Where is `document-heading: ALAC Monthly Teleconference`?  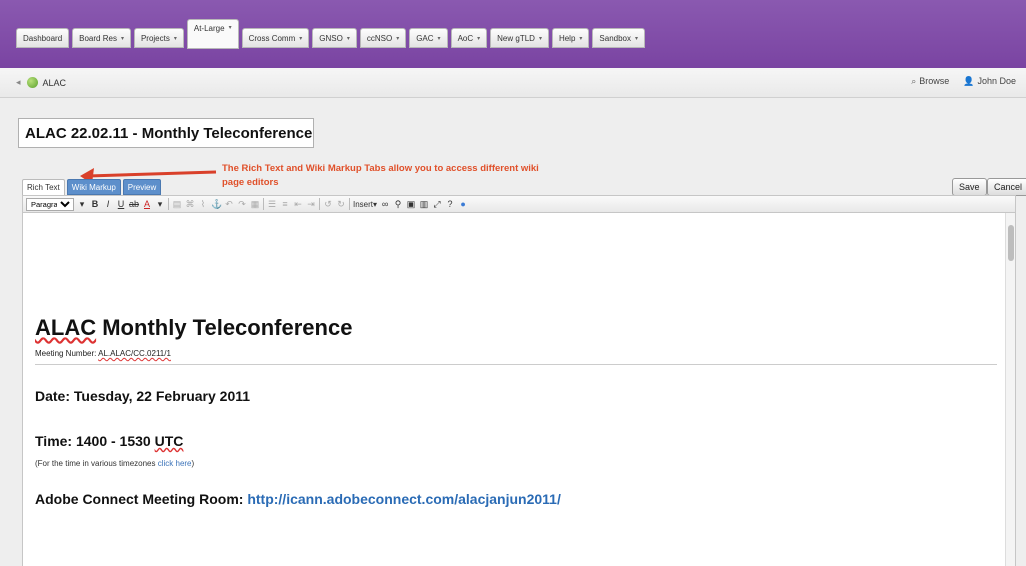
document-heading: ALAC Monthly Teleconference is located at coordinates (193, 328).